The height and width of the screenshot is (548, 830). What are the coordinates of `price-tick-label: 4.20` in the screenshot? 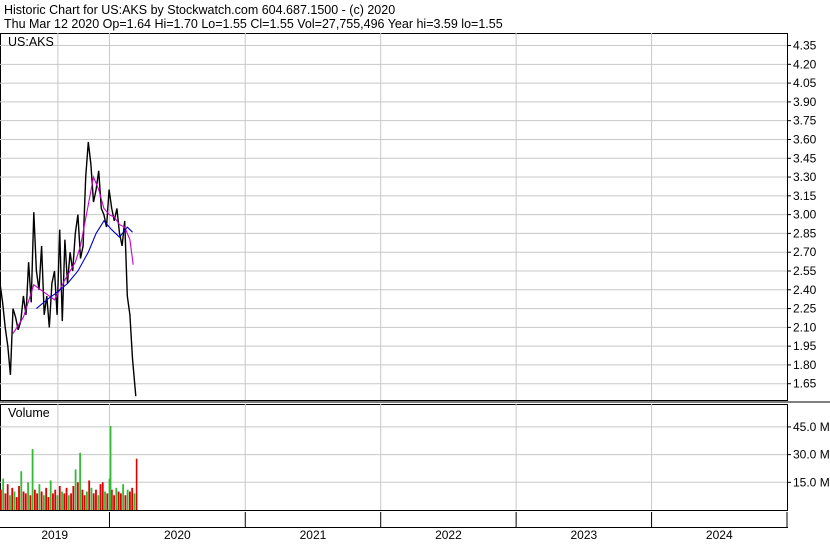 It's located at (805, 64).